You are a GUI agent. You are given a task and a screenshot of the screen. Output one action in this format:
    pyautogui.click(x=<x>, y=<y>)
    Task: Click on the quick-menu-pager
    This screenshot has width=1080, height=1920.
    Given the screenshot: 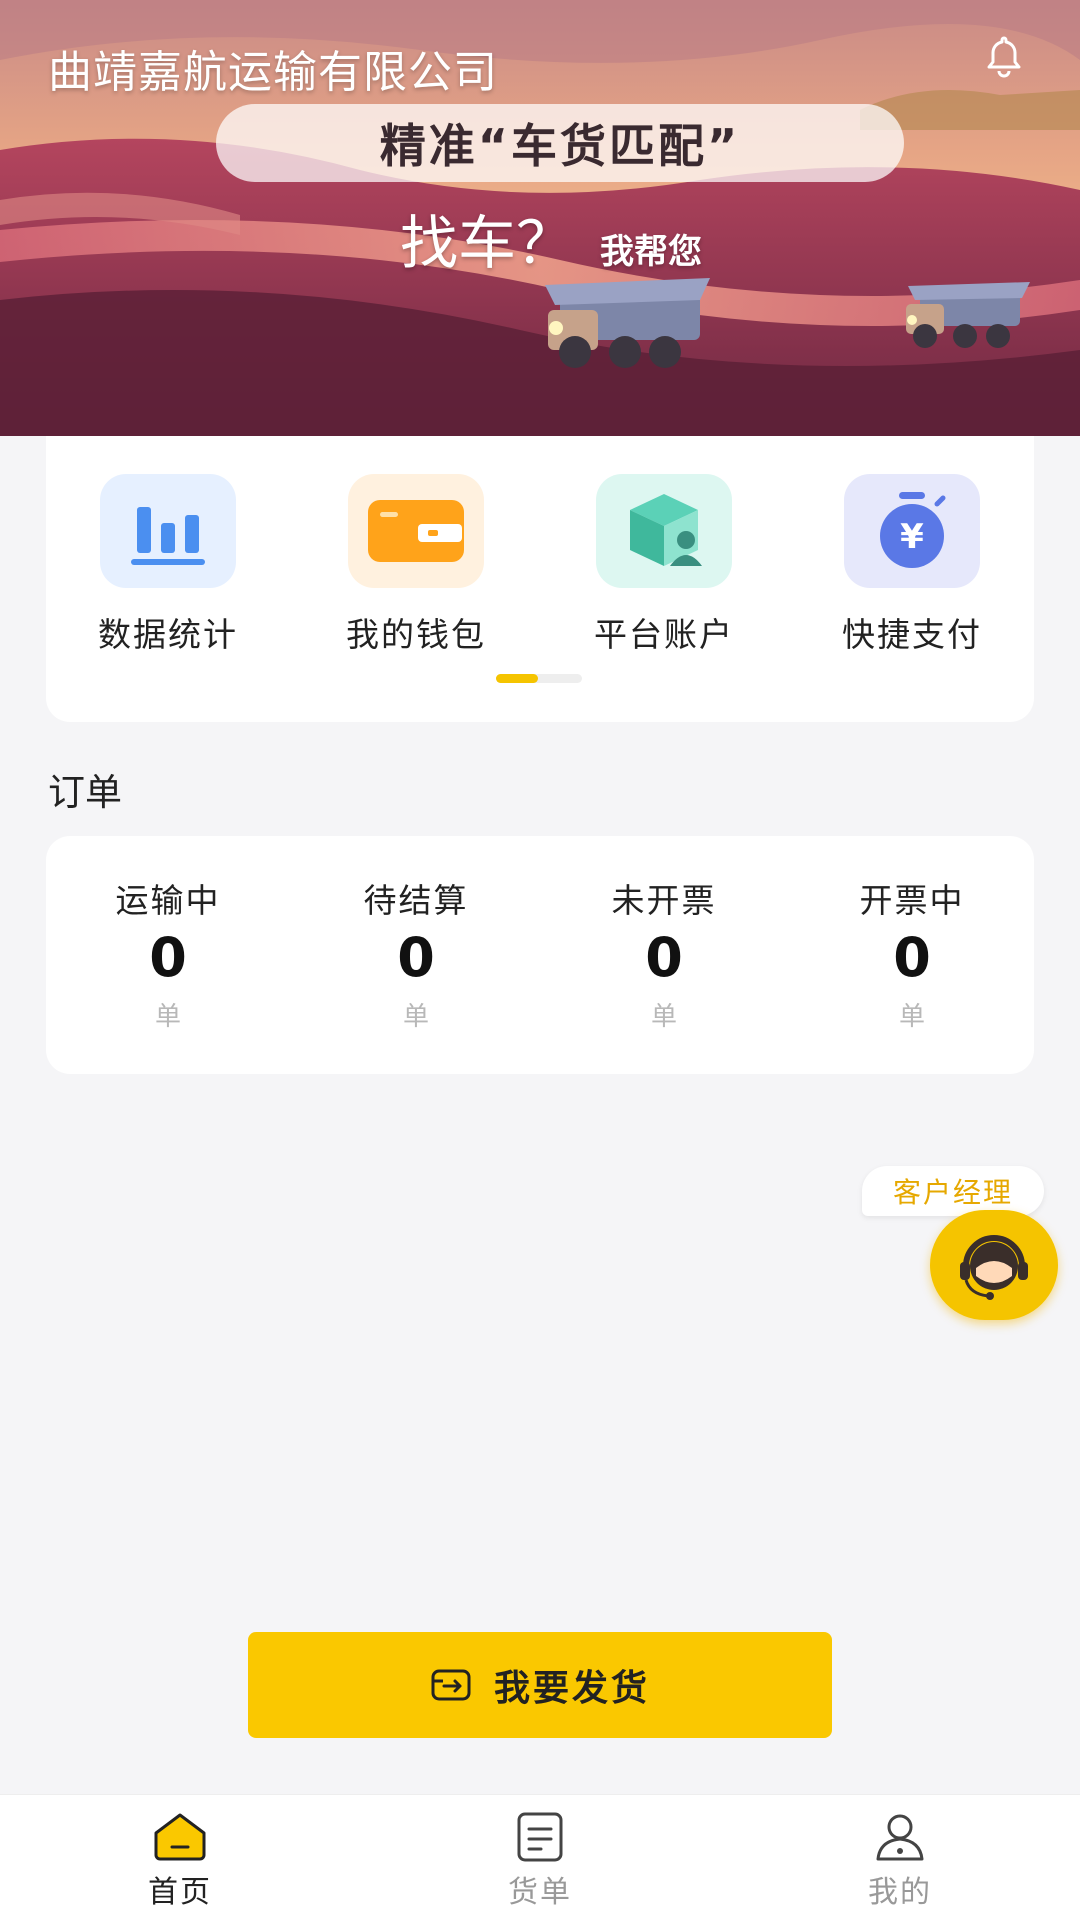 What is the action you would take?
    pyautogui.click(x=539, y=678)
    